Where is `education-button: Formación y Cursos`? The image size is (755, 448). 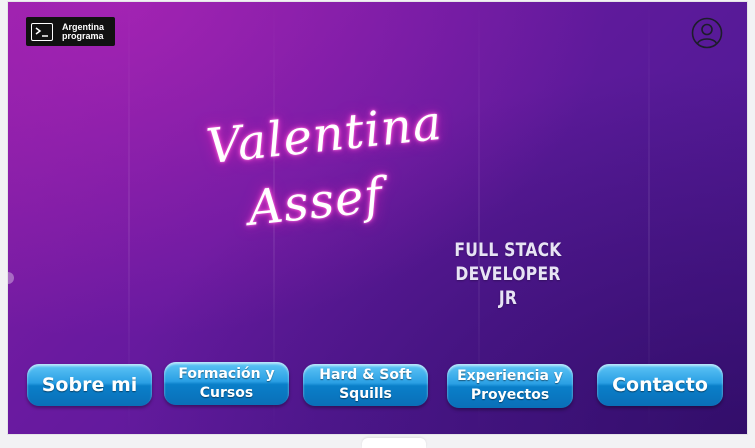
education-button: Formación y Cursos is located at coordinates (226, 383).